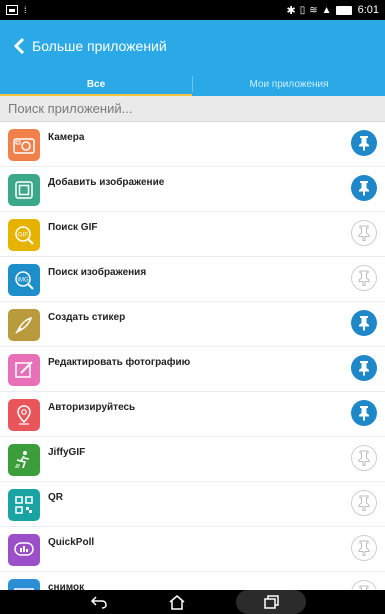 The height and width of the screenshot is (614, 385). Describe the element at coordinates (192, 324) in the screenshot. I see `list-item-create-sticker: Создать стикер` at that location.